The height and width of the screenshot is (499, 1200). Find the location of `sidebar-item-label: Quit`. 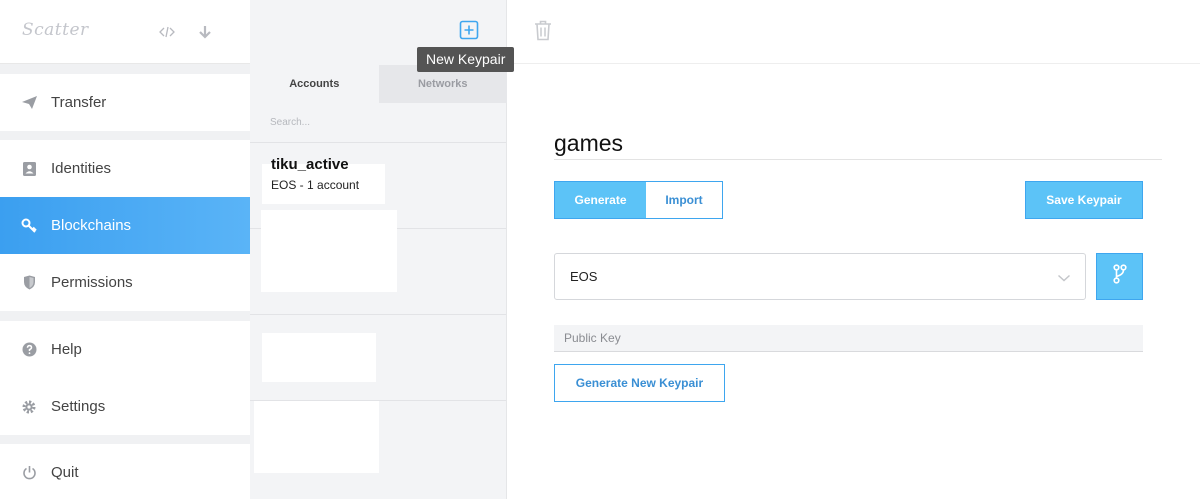

sidebar-item-label: Quit is located at coordinates (65, 472).